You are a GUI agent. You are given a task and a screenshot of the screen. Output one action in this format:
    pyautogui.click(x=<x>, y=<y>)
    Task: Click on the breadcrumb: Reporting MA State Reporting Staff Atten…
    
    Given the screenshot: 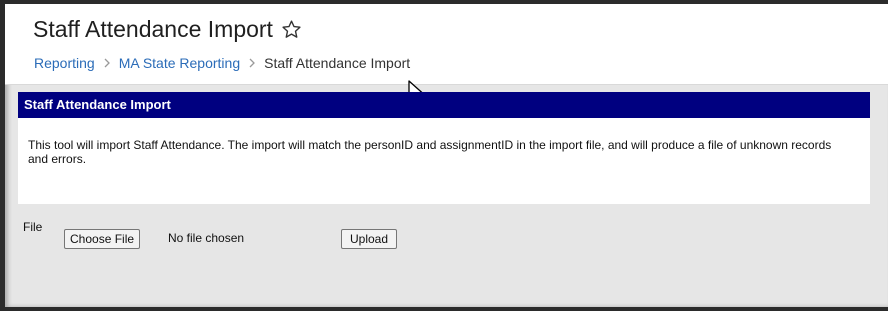 What is the action you would take?
    pyautogui.click(x=222, y=63)
    